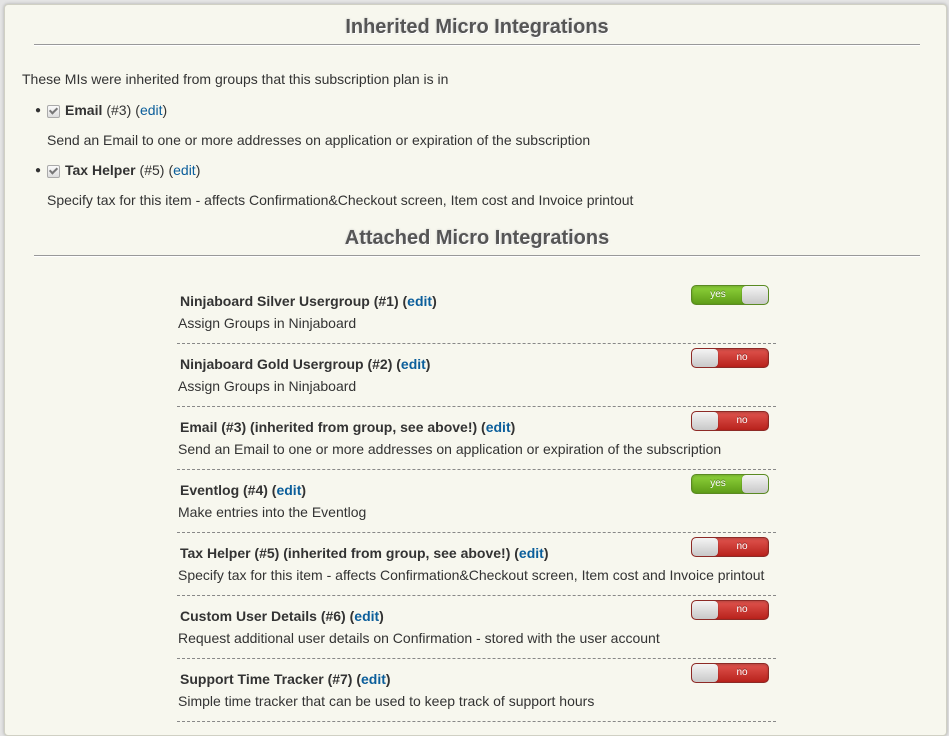  Describe the element at coordinates (271, 679) in the screenshot. I see `attached-mi-title-text: Support Time Tracker (#7) (` at that location.